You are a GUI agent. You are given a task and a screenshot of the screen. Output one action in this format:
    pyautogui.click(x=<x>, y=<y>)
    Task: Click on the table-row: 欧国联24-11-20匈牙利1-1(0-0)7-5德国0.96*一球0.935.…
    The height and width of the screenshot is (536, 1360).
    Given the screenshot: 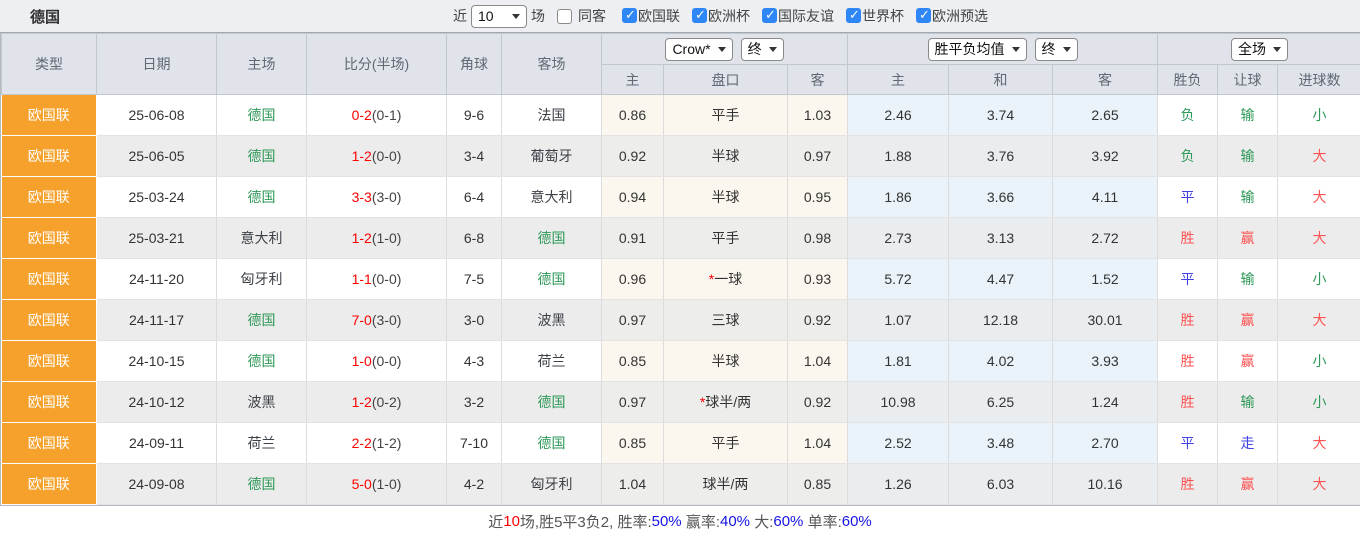 What is the action you would take?
    pyautogui.click(x=681, y=279)
    